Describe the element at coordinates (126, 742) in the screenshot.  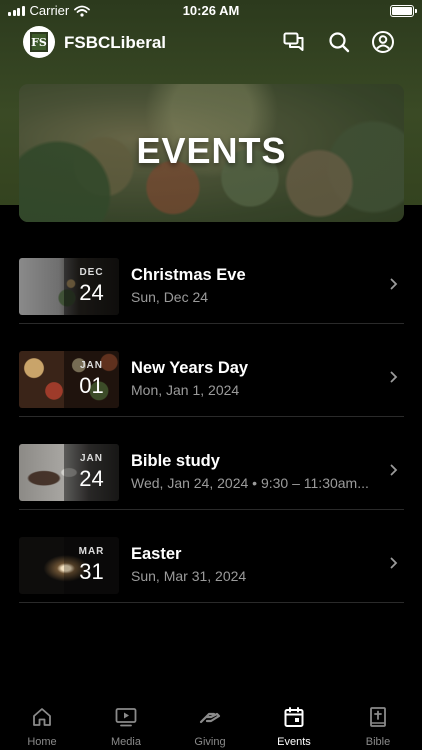
I see `tab-label: Media` at that location.